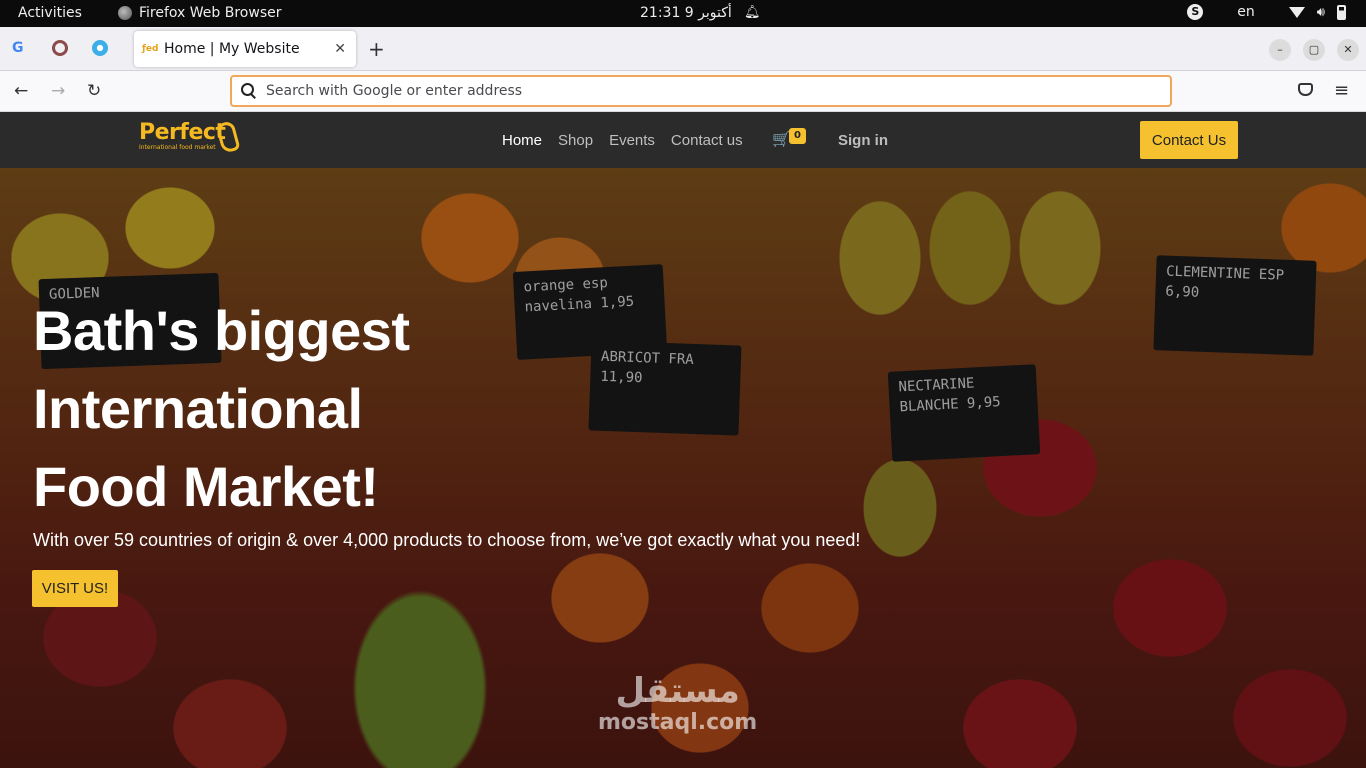  I want to click on app-name: Firefox Web Browser, so click(210, 13).